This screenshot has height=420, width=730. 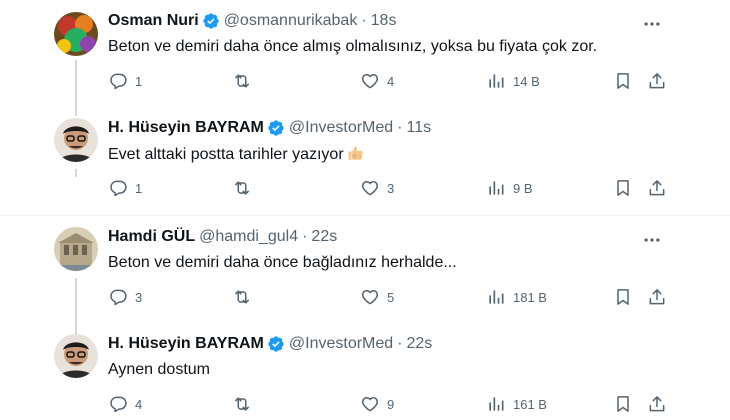 I want to click on tweet-header: H. Hüseyin BAYRAM @InvestorMed · 11s, so click(x=269, y=128).